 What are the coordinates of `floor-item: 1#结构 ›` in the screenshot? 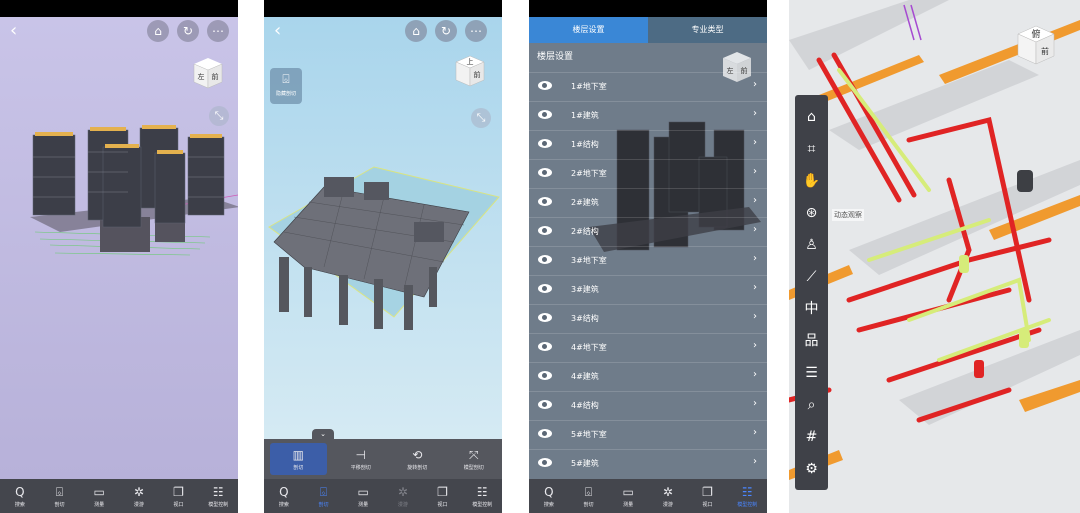 It's located at (648, 144).